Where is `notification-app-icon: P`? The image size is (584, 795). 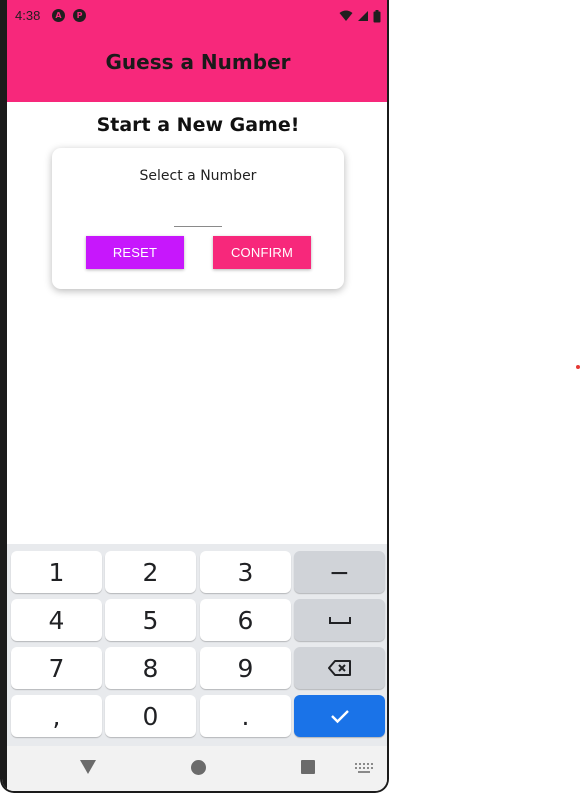 notification-app-icon: P is located at coordinates (79, 15).